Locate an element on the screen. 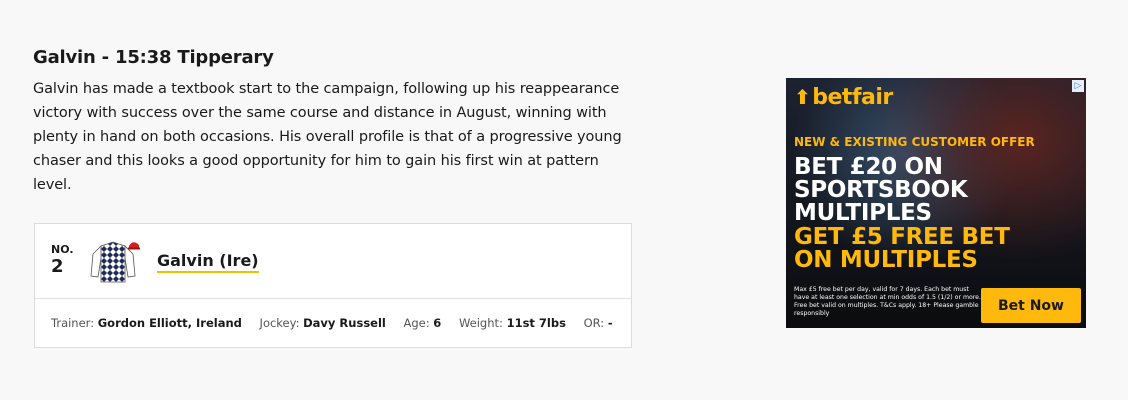  jockey-silks-icon is located at coordinates (115, 262).